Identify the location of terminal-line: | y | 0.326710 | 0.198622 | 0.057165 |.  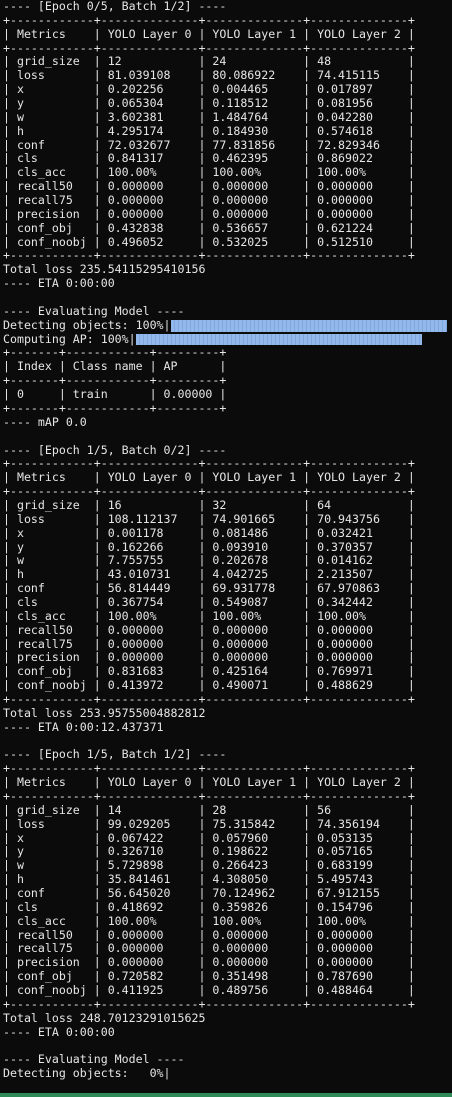
(226, 852).